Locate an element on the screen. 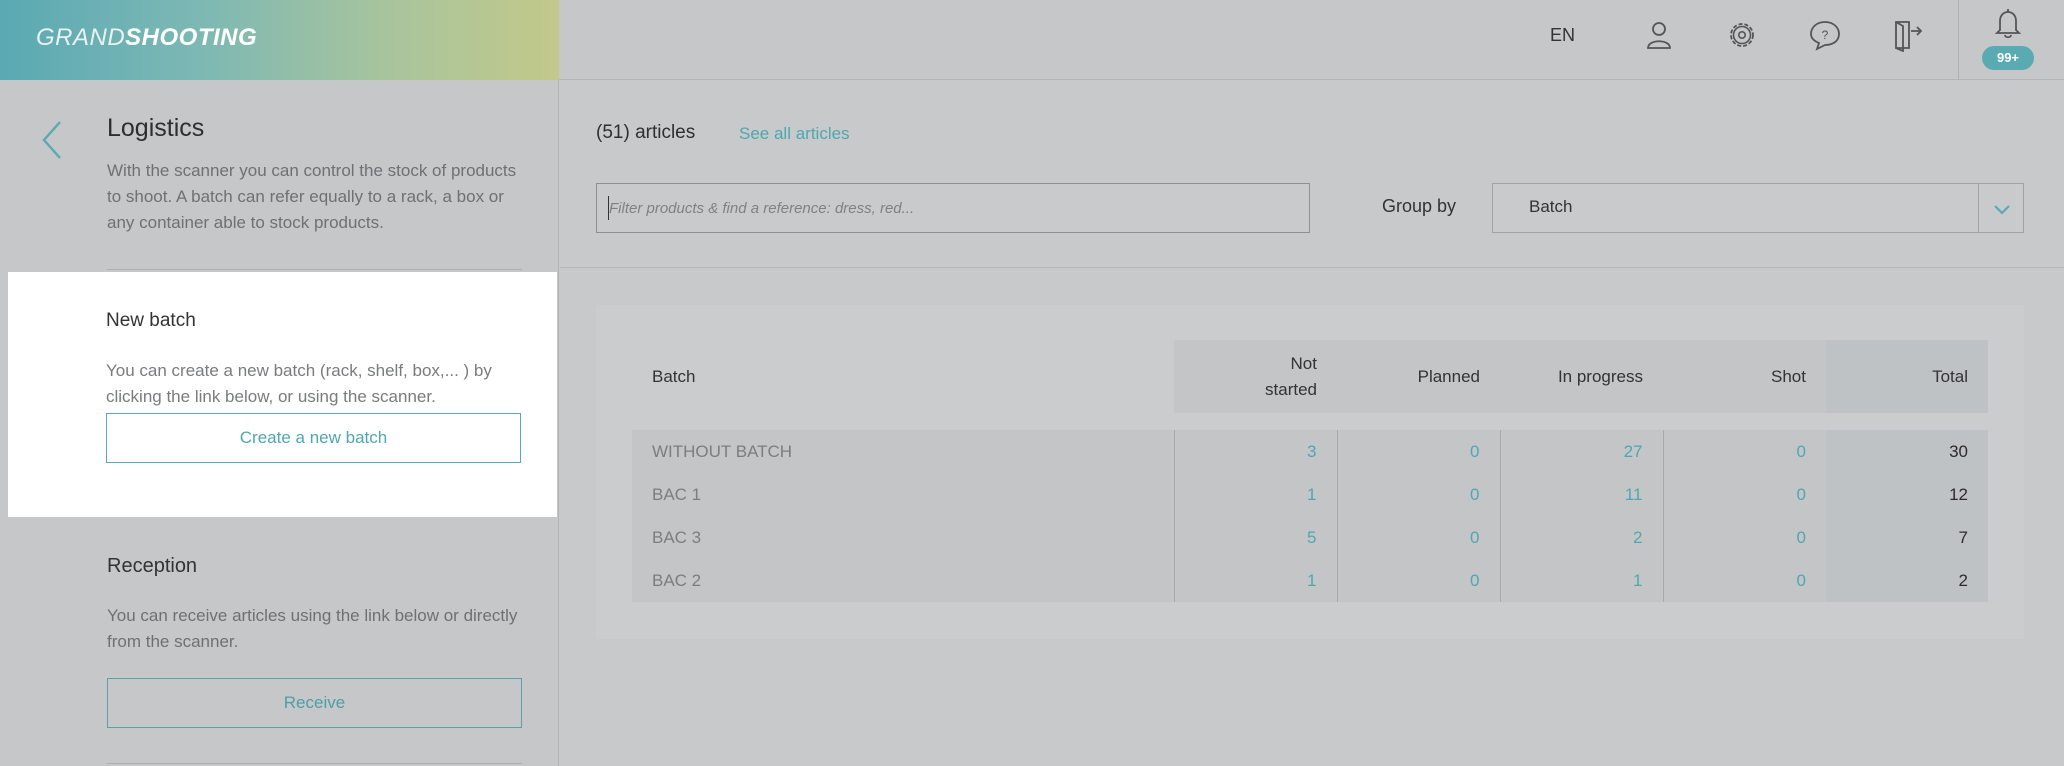 This screenshot has width=2064, height=766. in-progress-count: 11 is located at coordinates (1581, 494).